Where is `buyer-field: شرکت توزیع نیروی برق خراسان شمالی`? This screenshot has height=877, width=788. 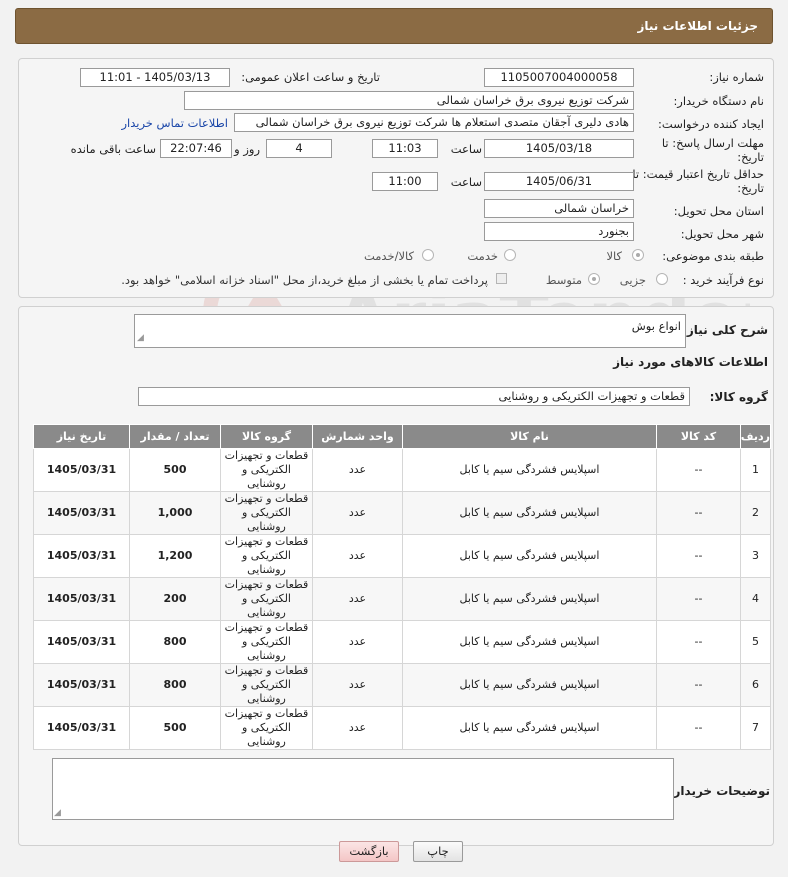 buyer-field: شرکت توزیع نیروی برق خراسان شمالی is located at coordinates (409, 100).